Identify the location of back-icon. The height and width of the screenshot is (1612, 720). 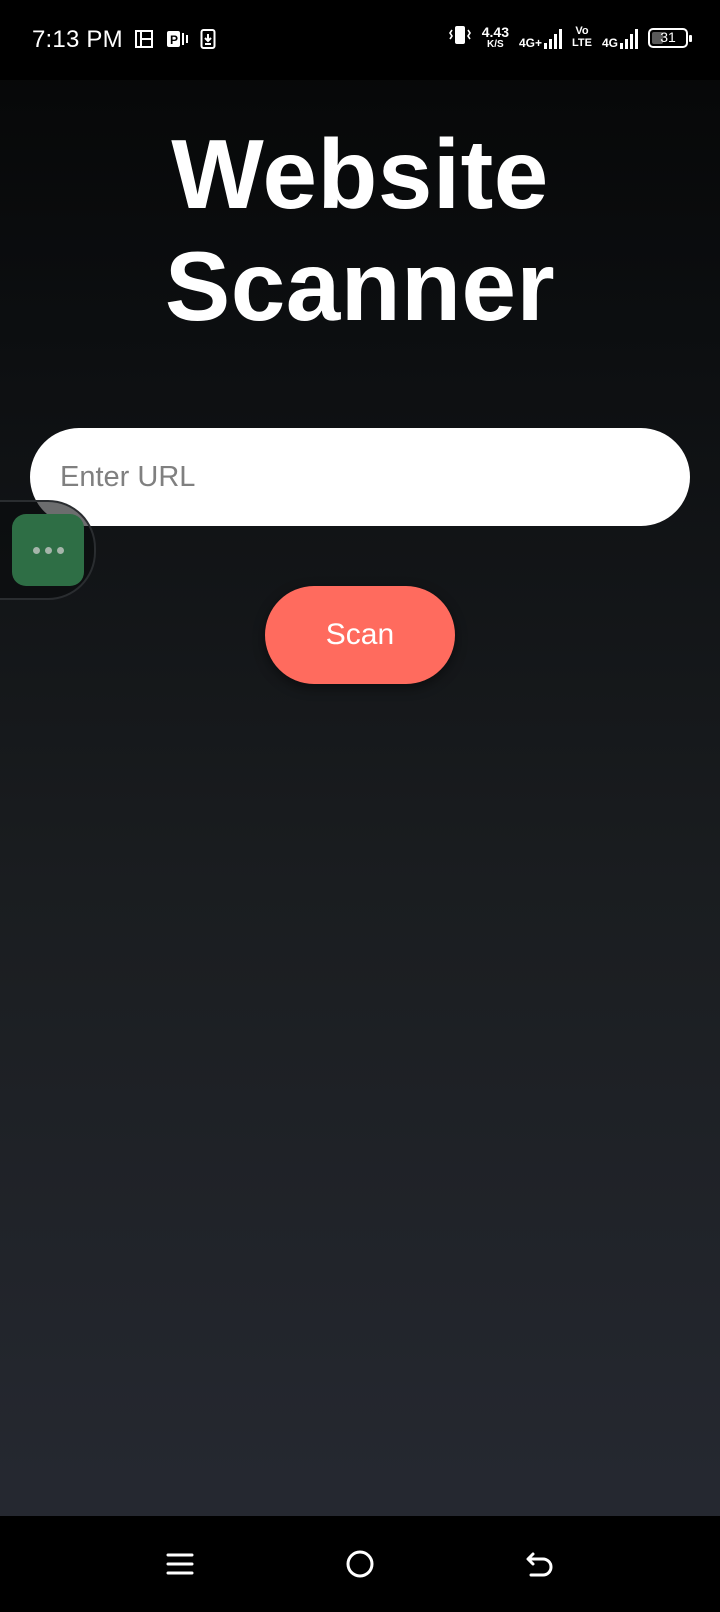
(540, 1564).